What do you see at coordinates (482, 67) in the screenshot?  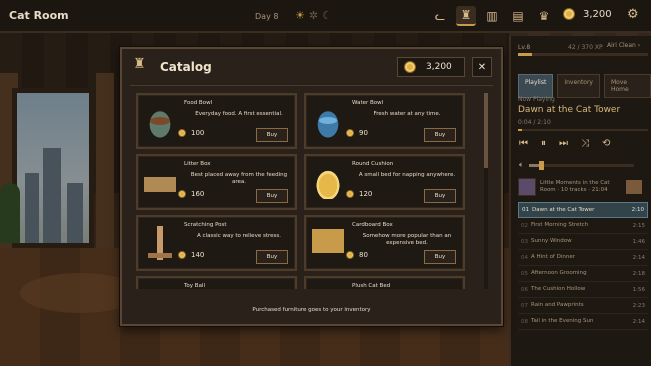 I see `close-button: ✕` at bounding box center [482, 67].